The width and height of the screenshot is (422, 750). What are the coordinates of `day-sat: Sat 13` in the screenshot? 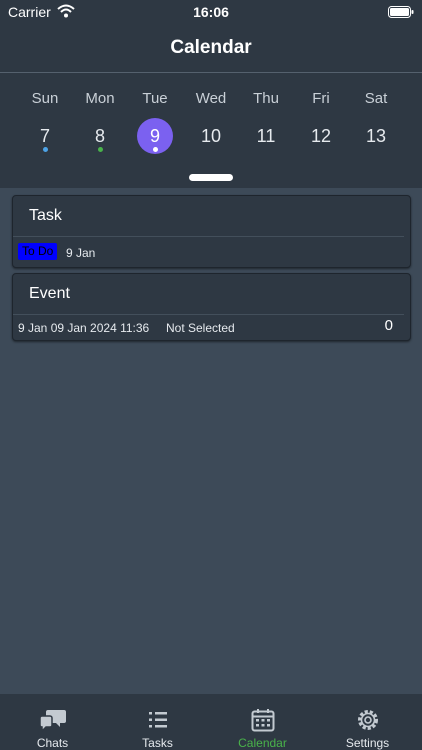 It's located at (376, 118).